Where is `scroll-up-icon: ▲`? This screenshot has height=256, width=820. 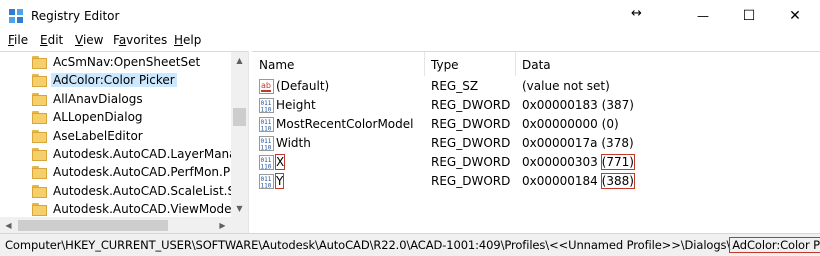 scroll-up-icon: ▲ is located at coordinates (239, 60).